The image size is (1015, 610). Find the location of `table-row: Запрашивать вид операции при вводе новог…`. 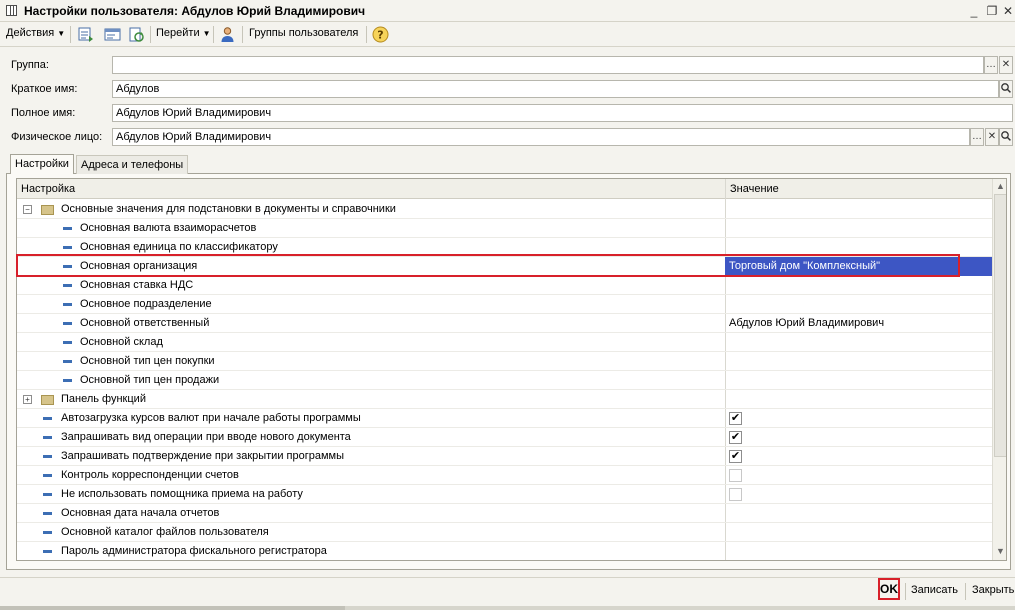

table-row: Запрашивать вид операции при вводе новог… is located at coordinates (504, 437).